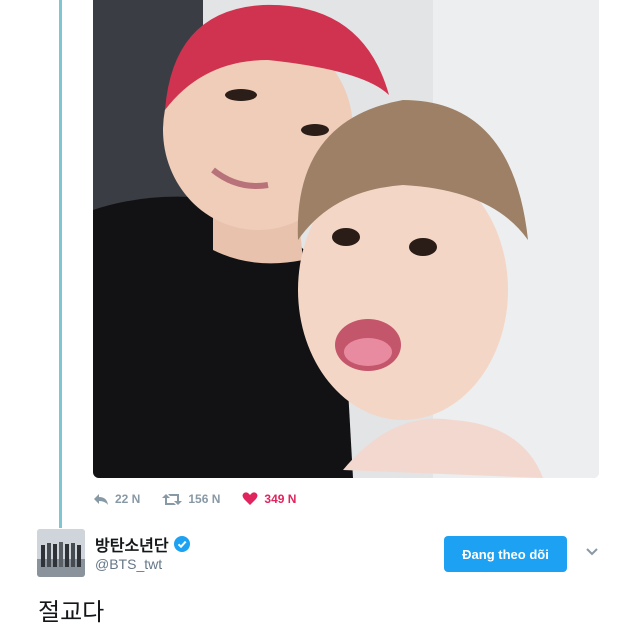 The image size is (628, 630). What do you see at coordinates (181, 544) in the screenshot?
I see `verified-badge-icon` at bounding box center [181, 544].